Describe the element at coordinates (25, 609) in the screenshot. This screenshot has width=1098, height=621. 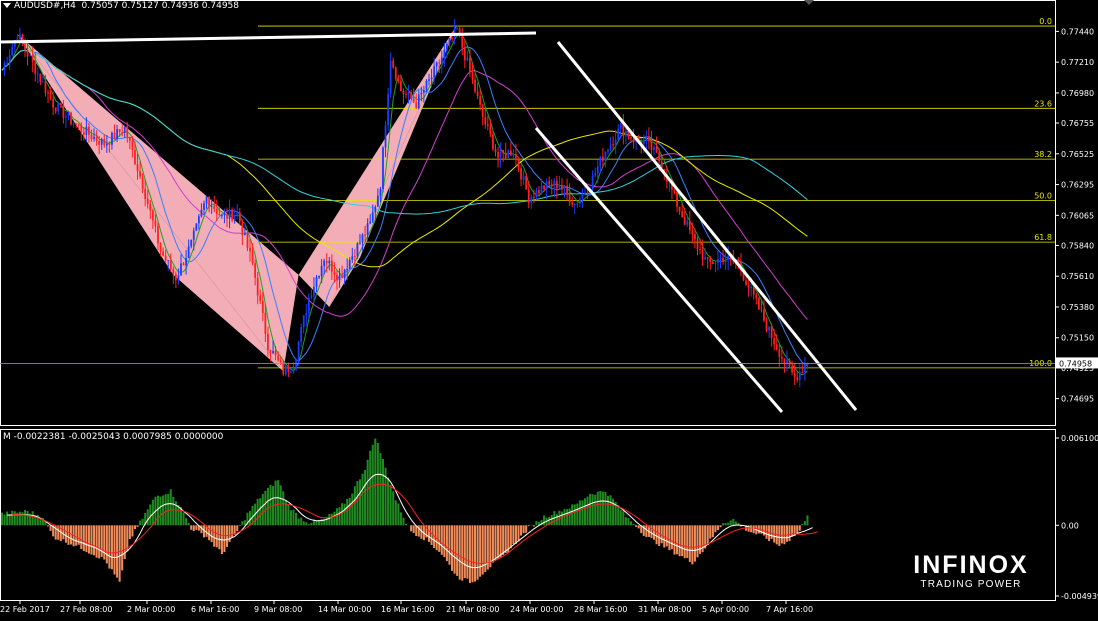
I see `time-tick-label: 22 Feb 2017` at that location.